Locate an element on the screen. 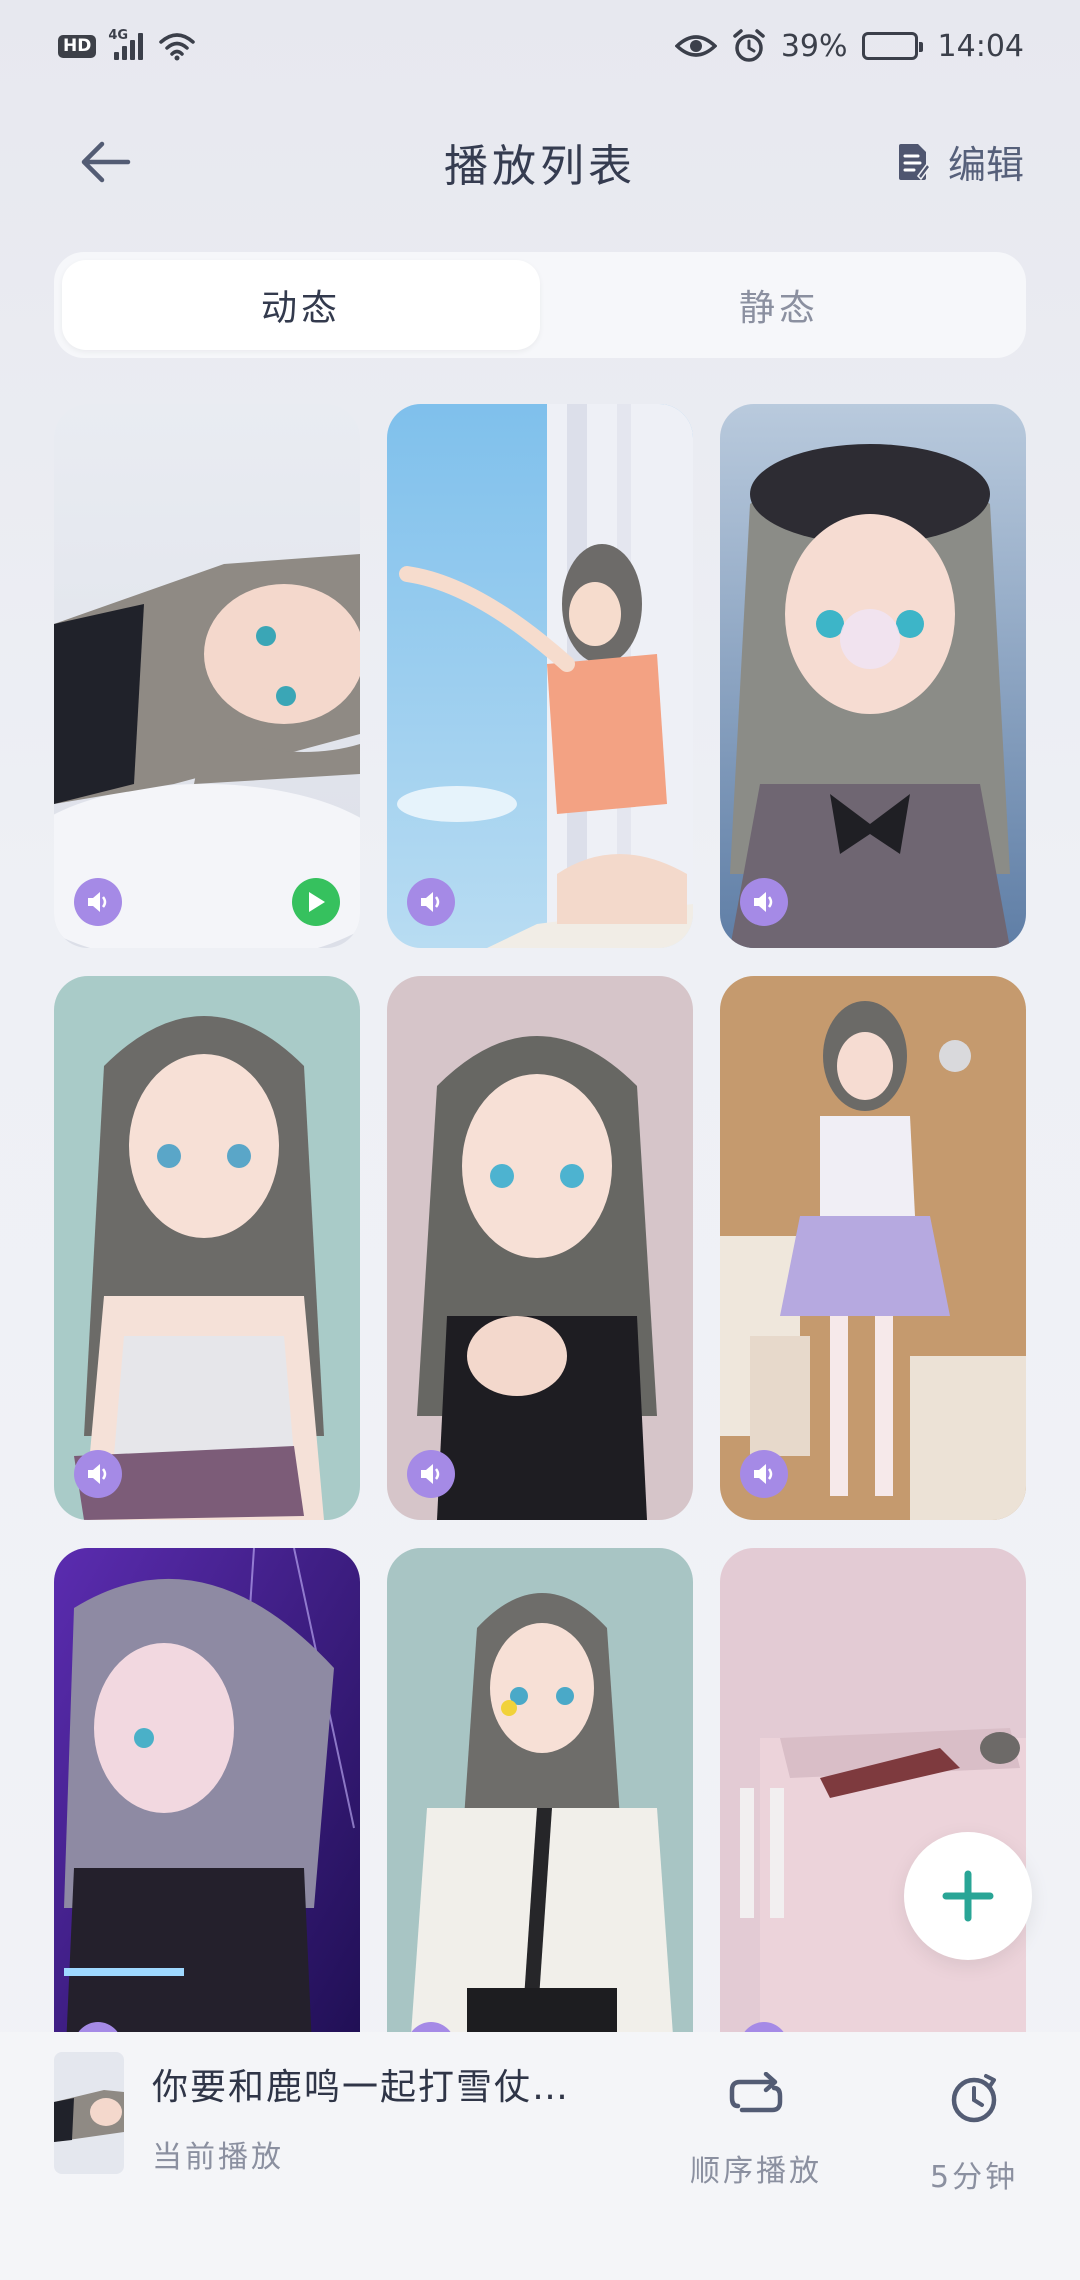 The height and width of the screenshot is (2280, 1080). timer-button: 5分钟 is located at coordinates (974, 2134).